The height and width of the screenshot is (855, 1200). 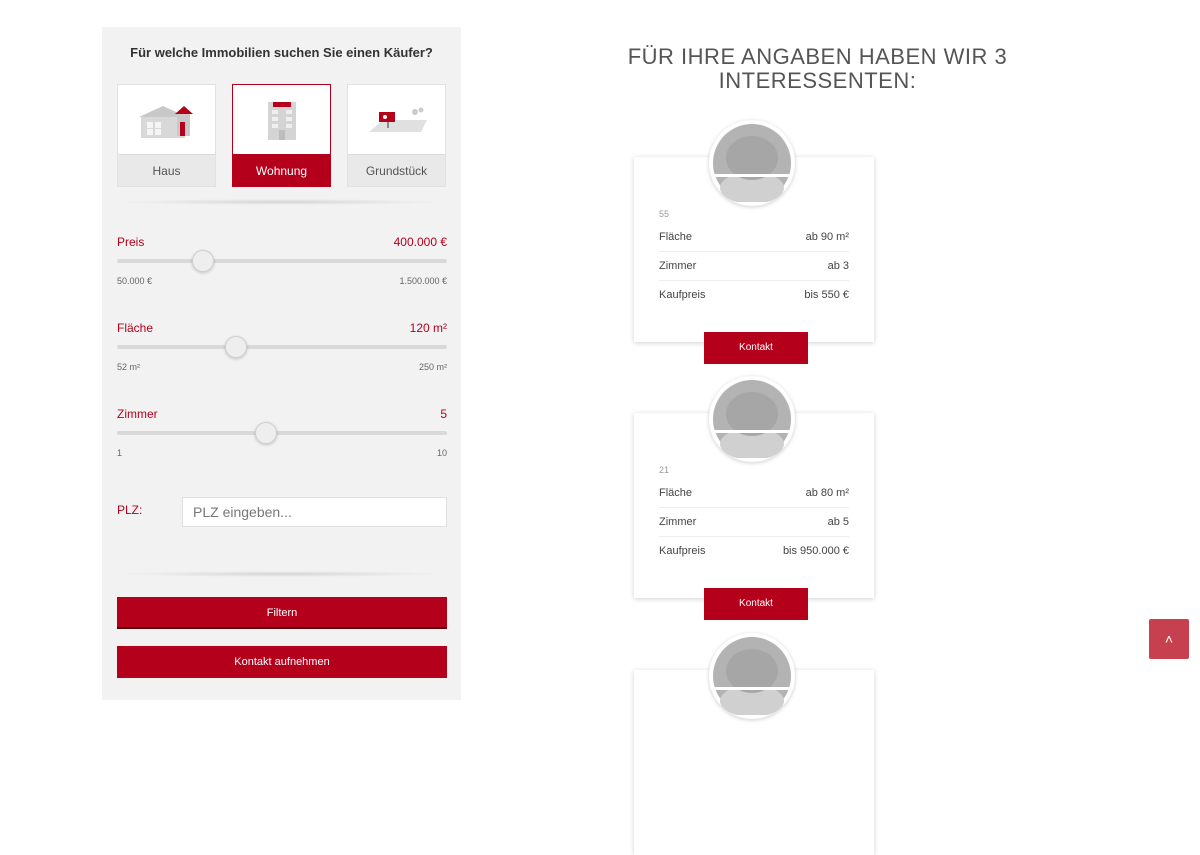 I want to click on type-card-wohnung: Wohnung, so click(x=281, y=135).